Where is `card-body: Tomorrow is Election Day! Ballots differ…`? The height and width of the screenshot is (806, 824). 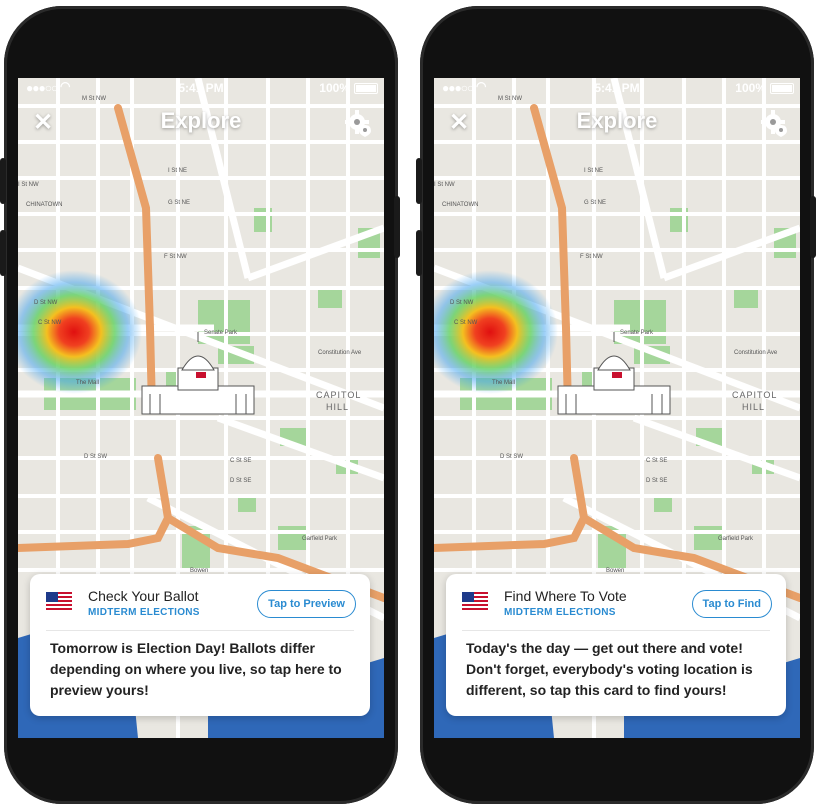
card-body: Tomorrow is Election Day! Ballots differ… is located at coordinates (196, 669).